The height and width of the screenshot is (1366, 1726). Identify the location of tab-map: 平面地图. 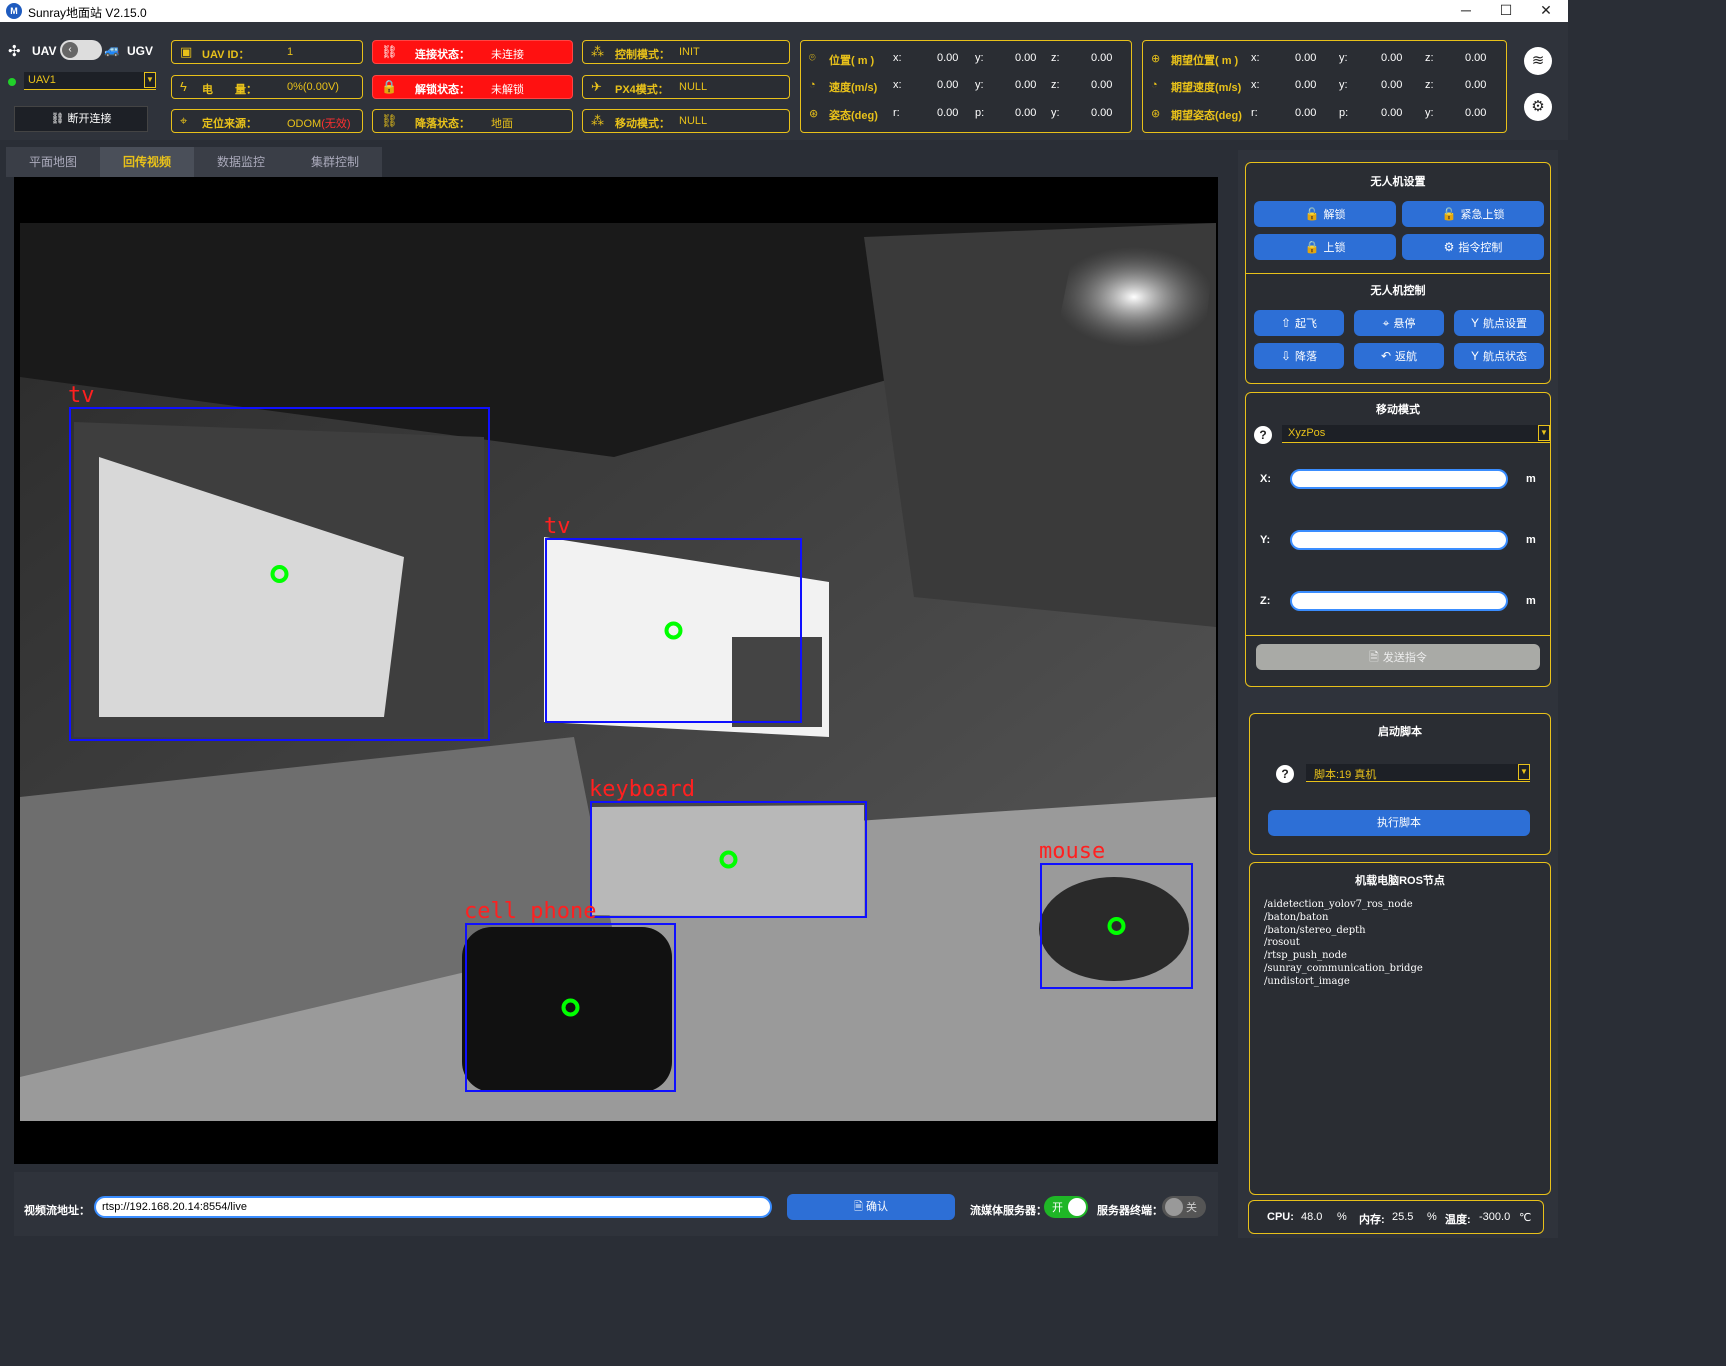
(53, 162).